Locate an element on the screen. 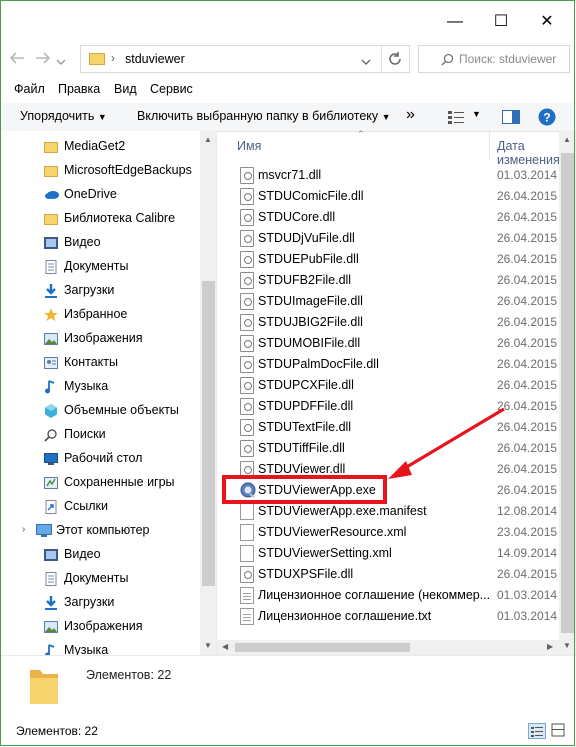 The image size is (576, 747). nav-item: Сохраненные игры is located at coordinates (100, 483).